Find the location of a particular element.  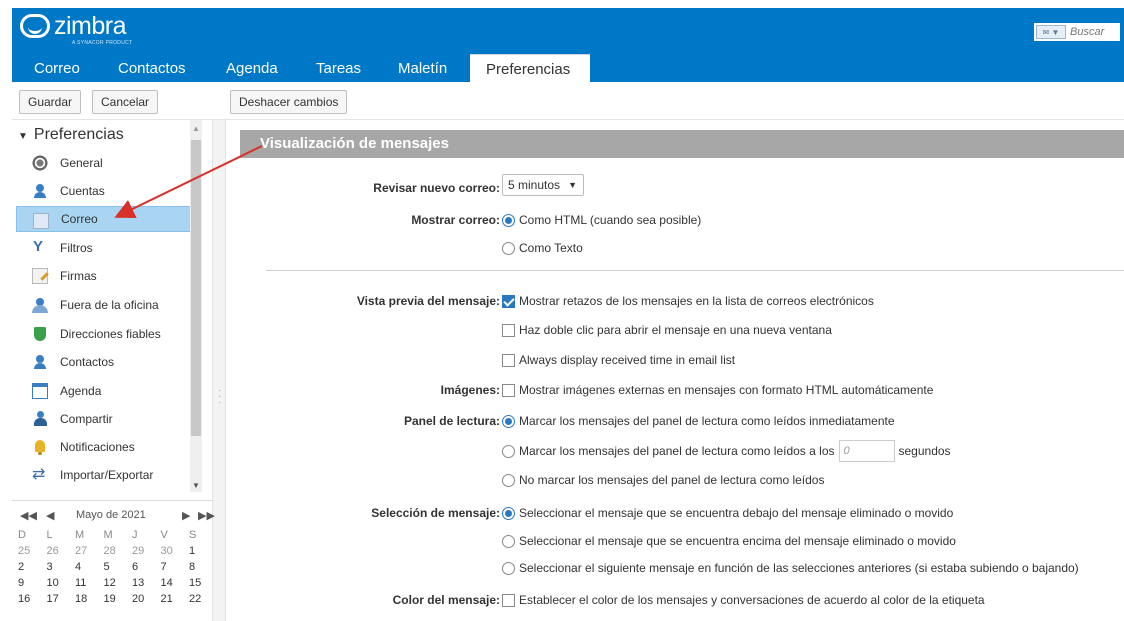

sidebar-item-direcciones-fiables: Direcciones fiables is located at coordinates (109, 334).